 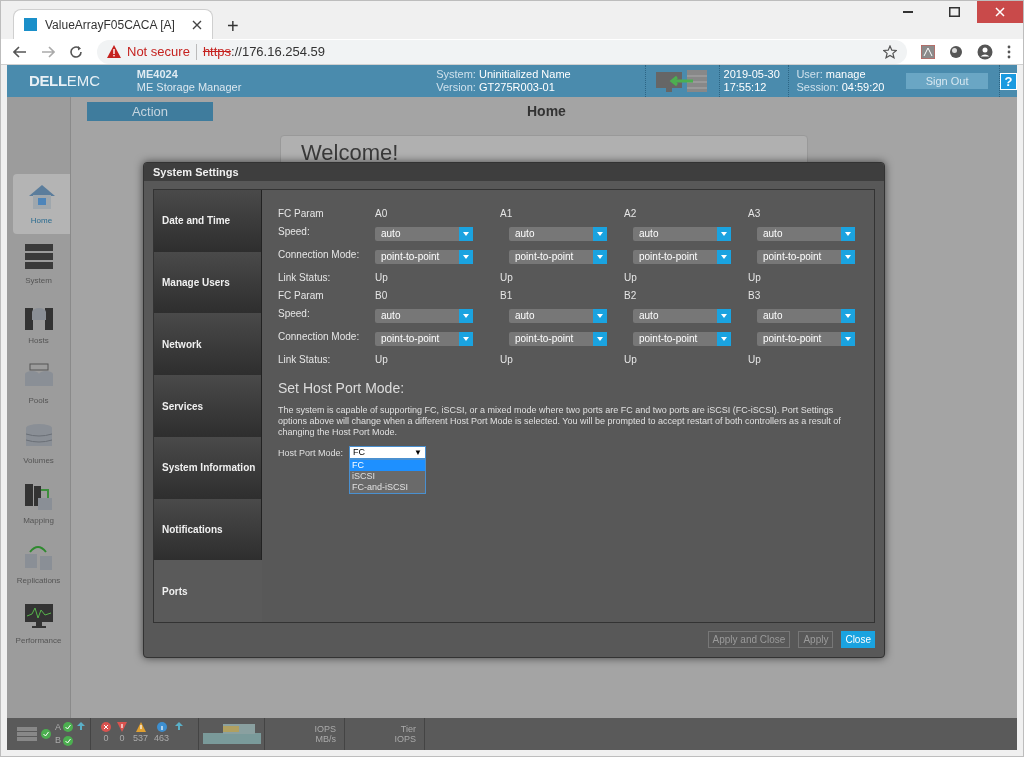 What do you see at coordinates (233, 26) in the screenshot?
I see `new-tab-button: +` at bounding box center [233, 26].